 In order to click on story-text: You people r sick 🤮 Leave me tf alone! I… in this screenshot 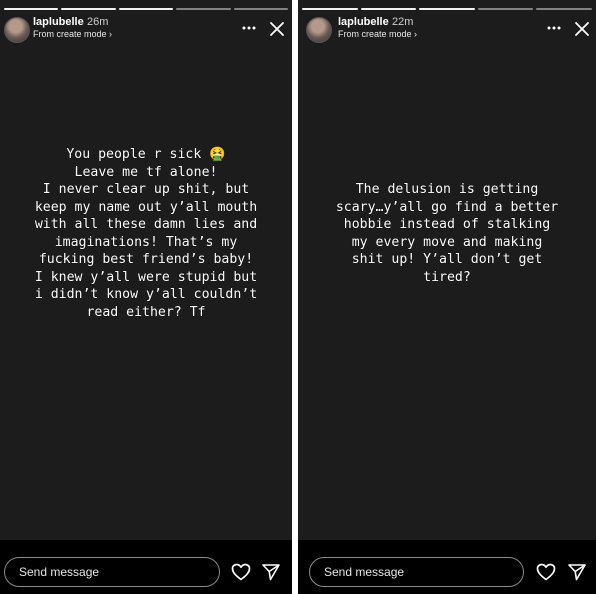, I will do `click(146, 233)`.